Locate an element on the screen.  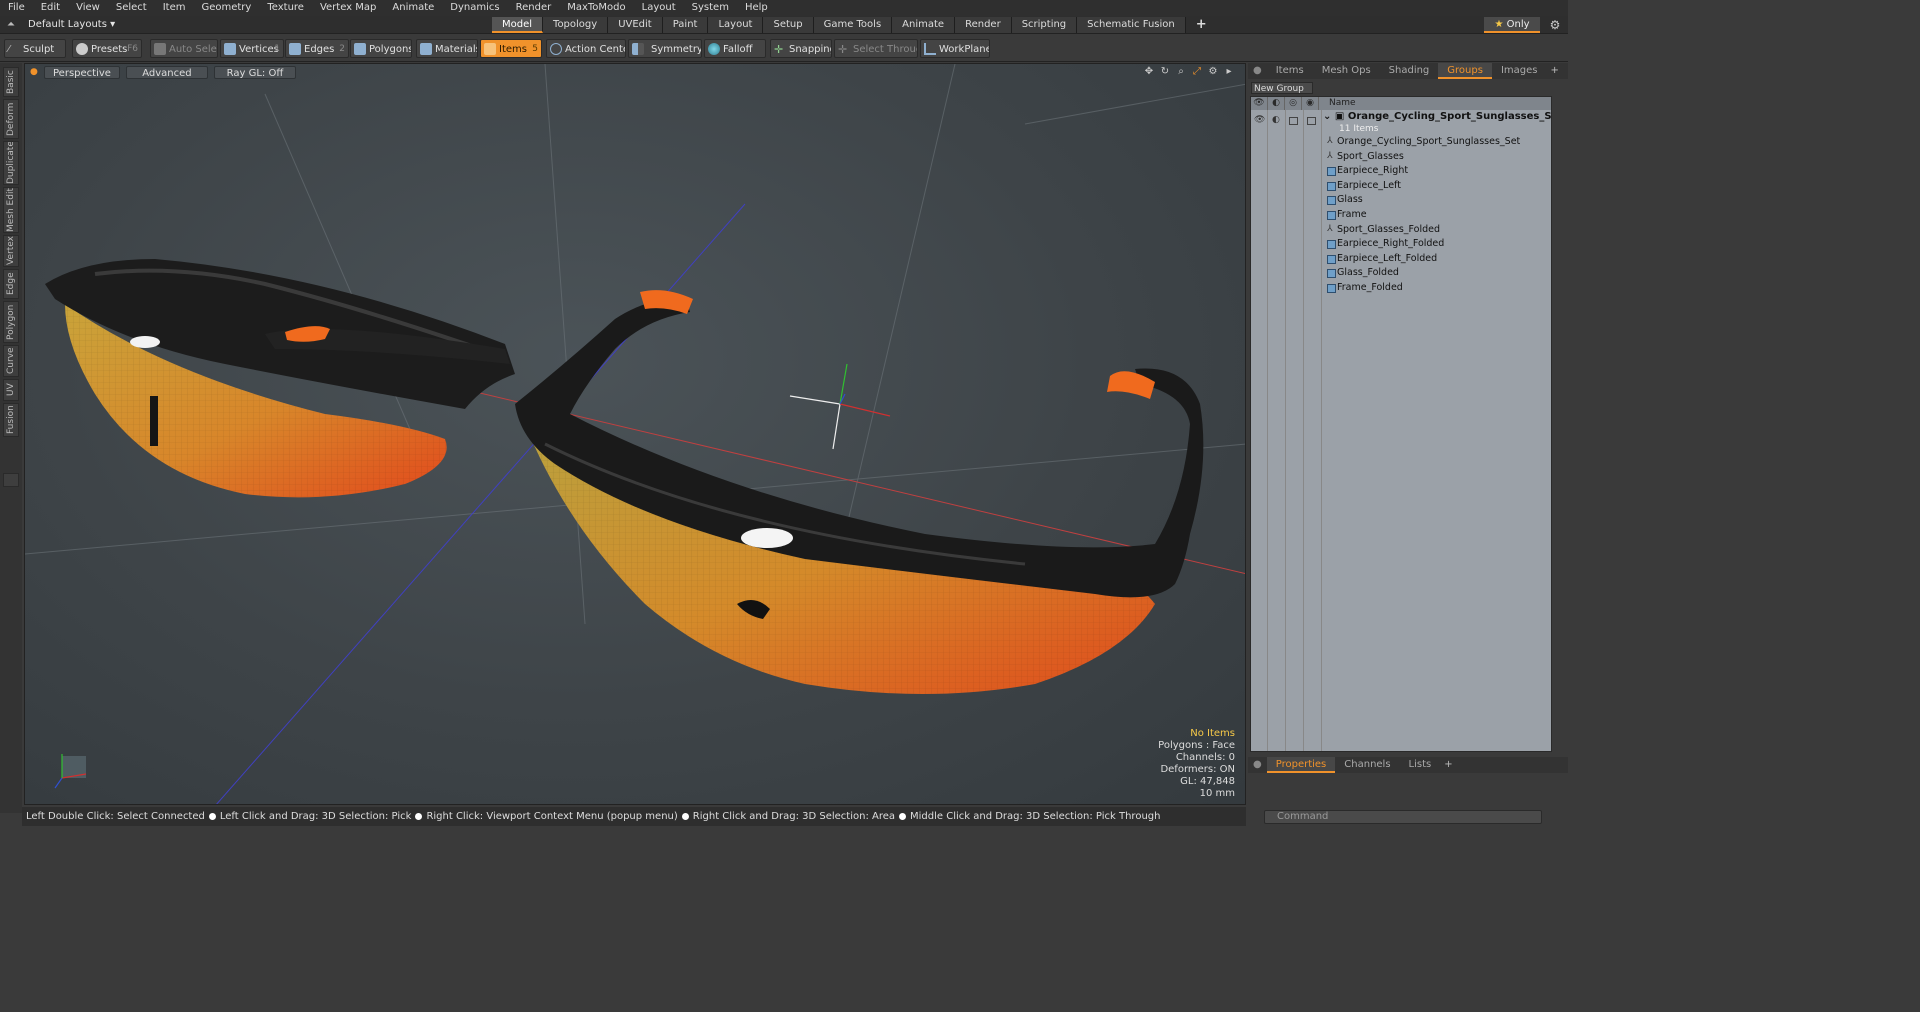
menu-maxtomodo: MaxToModo is located at coordinates (596, 8).